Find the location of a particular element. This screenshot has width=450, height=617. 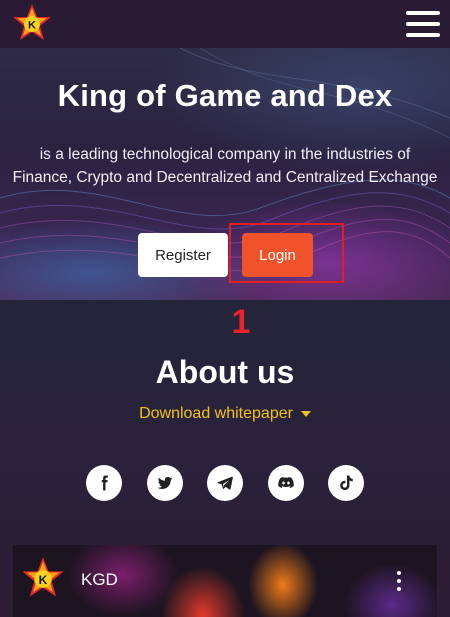

whitepaper-label: Download whitepaper is located at coordinates (216, 413).